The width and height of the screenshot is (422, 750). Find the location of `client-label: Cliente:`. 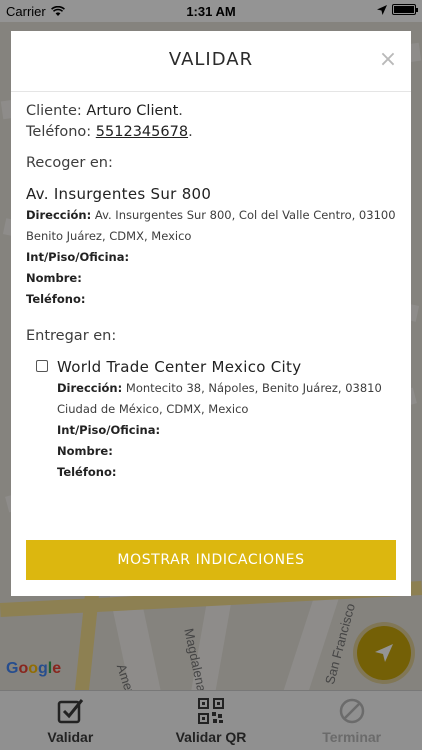

client-label: Cliente: is located at coordinates (54, 111).